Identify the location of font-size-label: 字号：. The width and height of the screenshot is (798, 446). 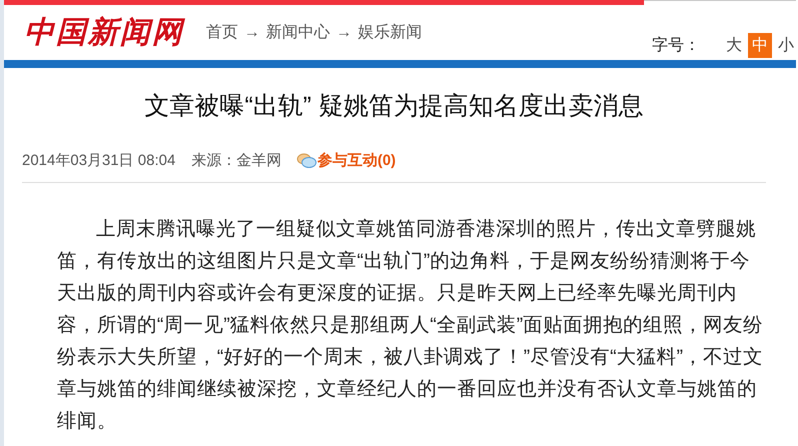
(676, 46).